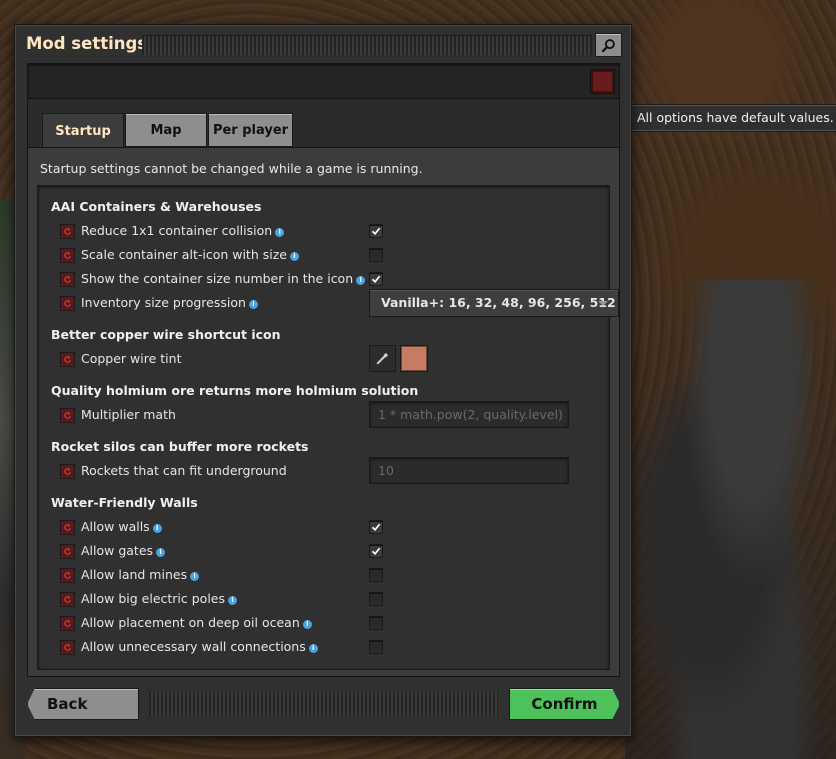 The width and height of the screenshot is (836, 759). I want to click on inventory-size-dropdown: Vanilla+: 16, 32, 48, 96, 256, 512, so click(494, 303).